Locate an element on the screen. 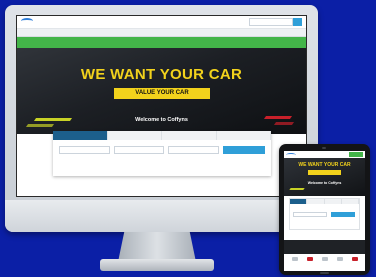 Image resolution: width=376 pixels, height=277 pixels. logo-swoosh-icon is located at coordinates (27, 21).